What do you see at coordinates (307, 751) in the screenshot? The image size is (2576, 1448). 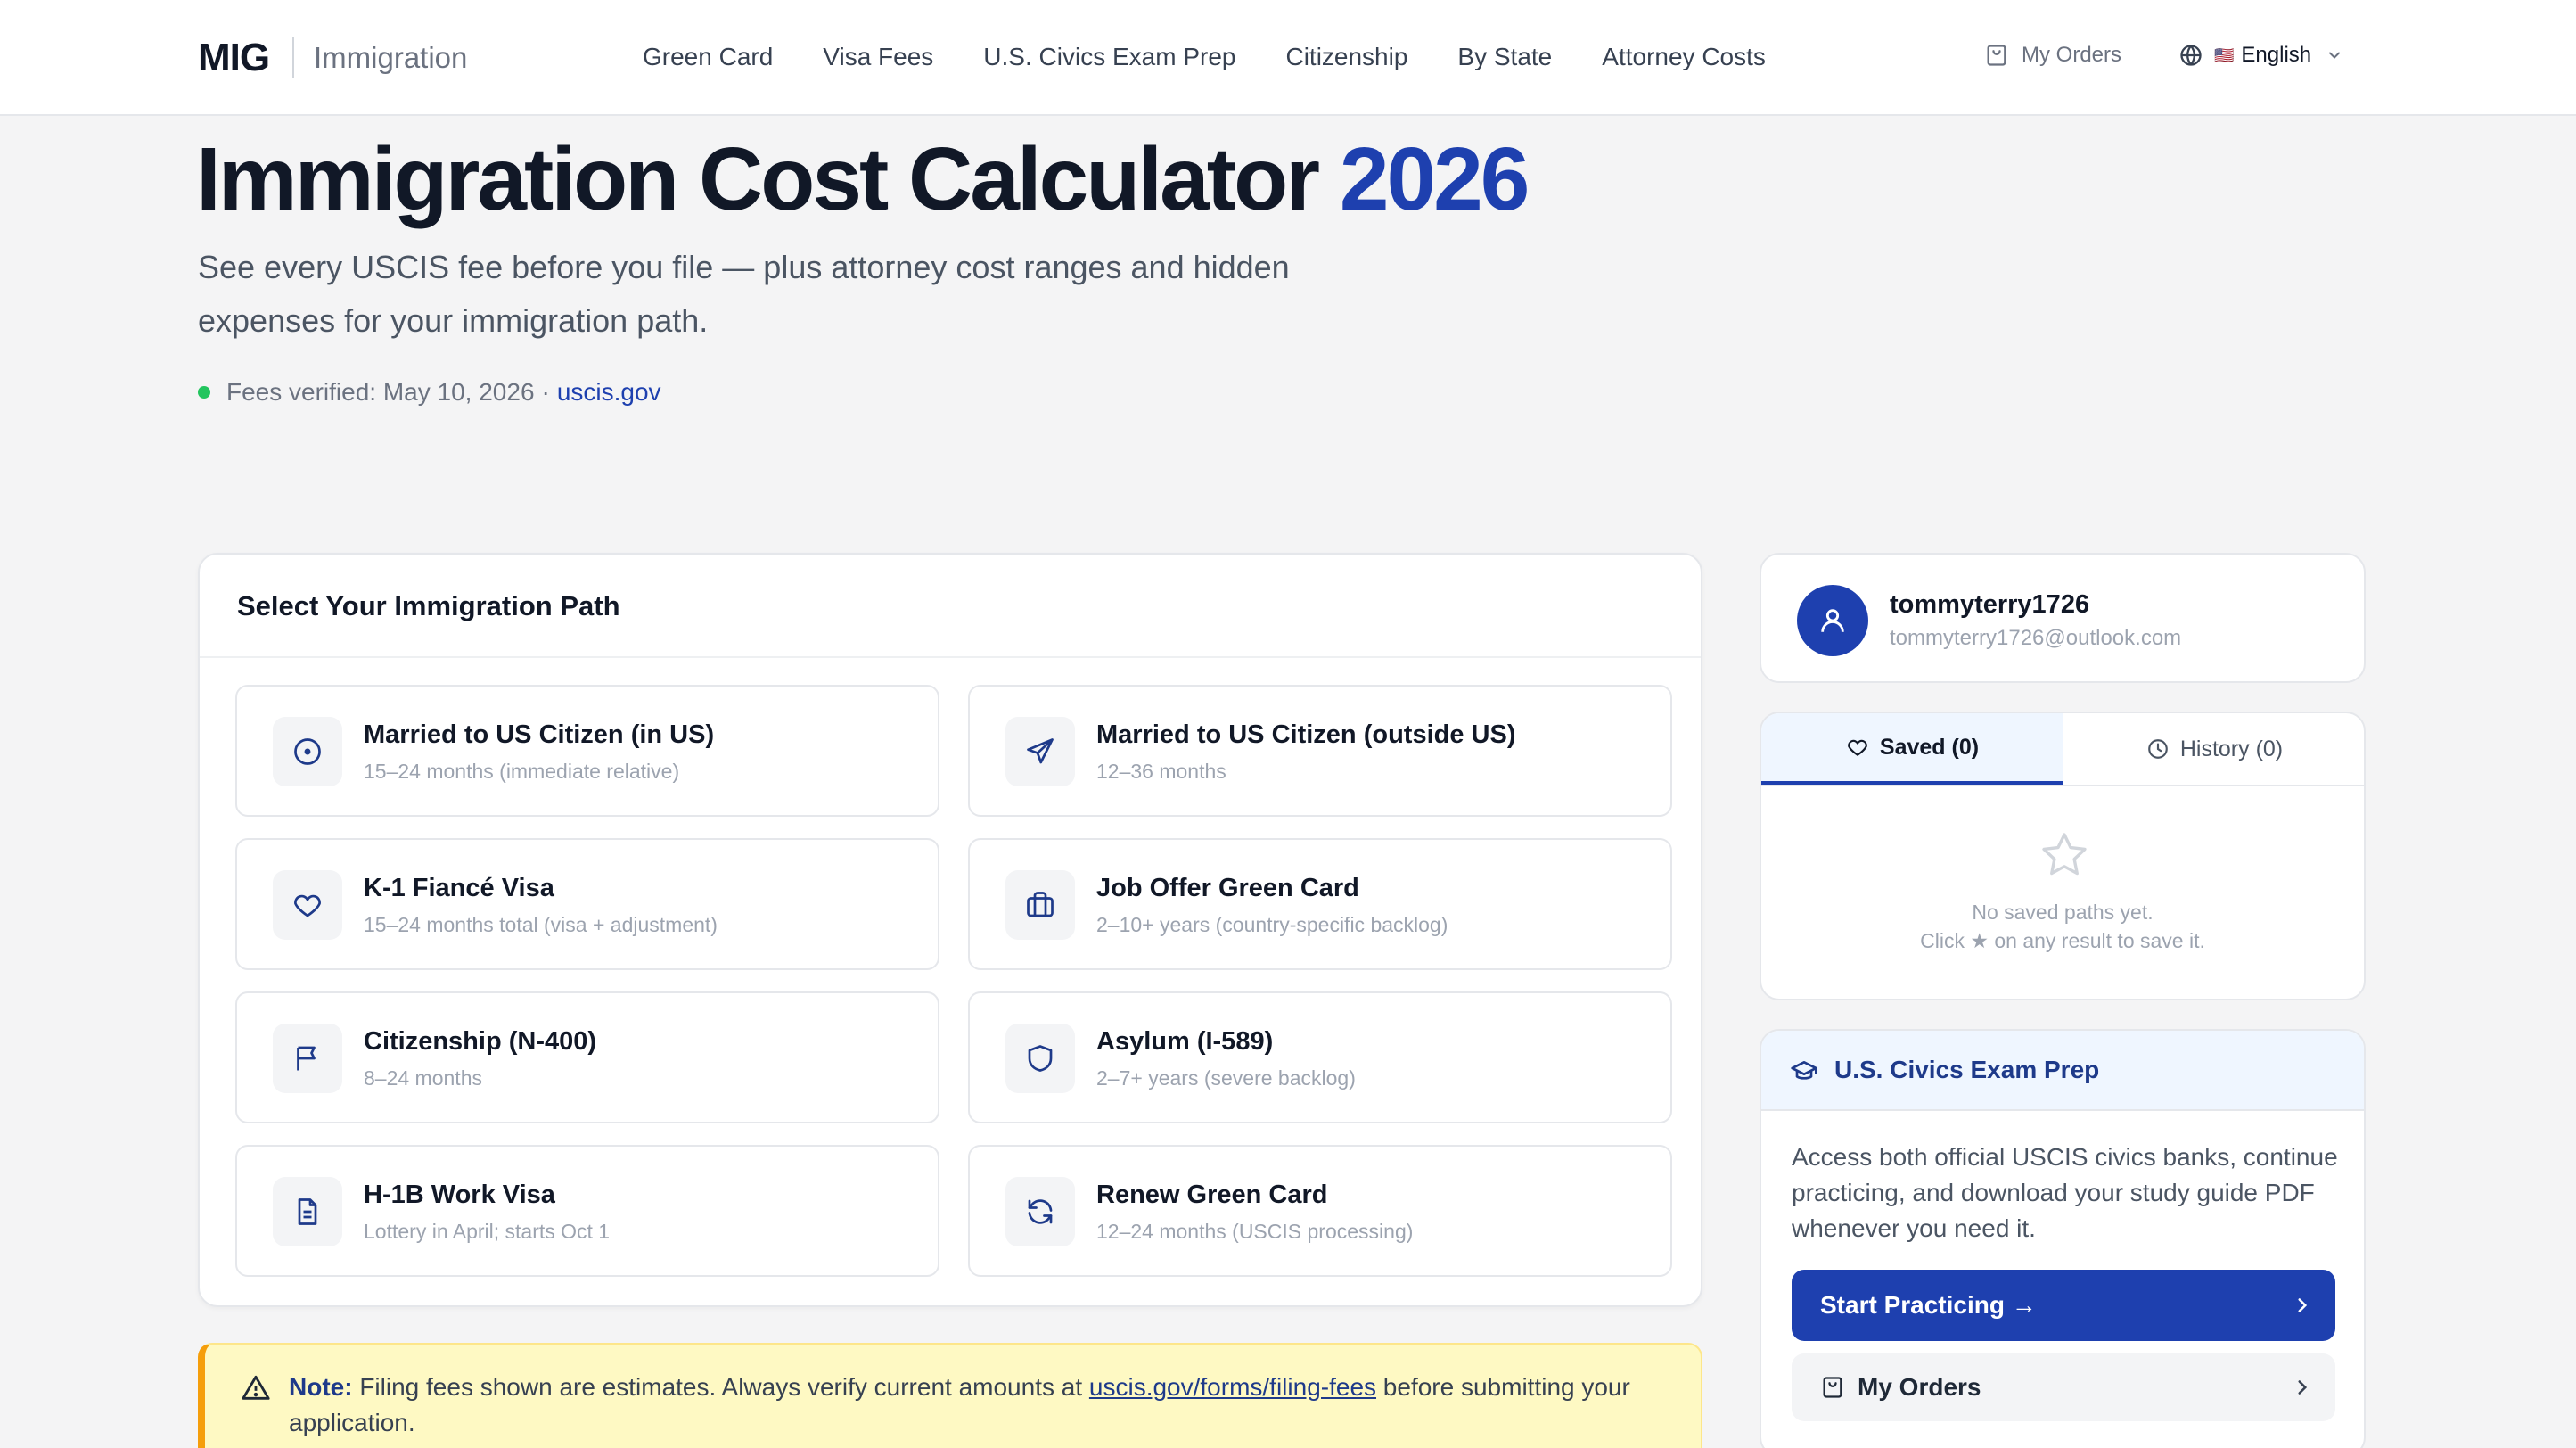 I see `target-icon` at bounding box center [307, 751].